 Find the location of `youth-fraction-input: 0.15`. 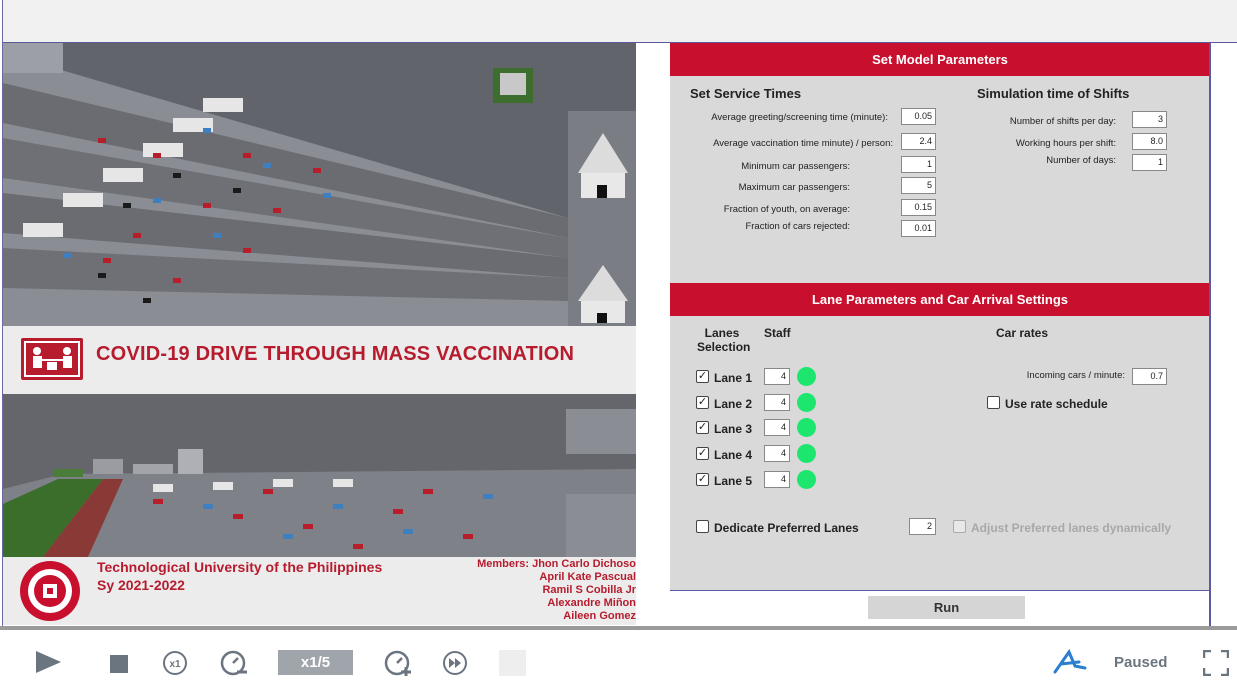

youth-fraction-input: 0.15 is located at coordinates (918, 207).